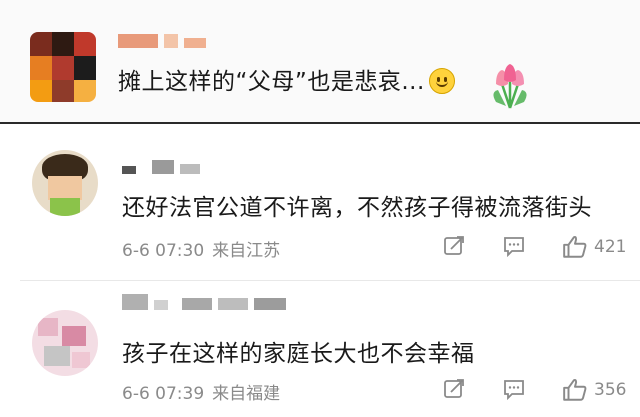 The width and height of the screenshot is (640, 417). What do you see at coordinates (357, 208) in the screenshot?
I see `comment-text: 还好法官公道不许离，不然孩子得被流落街头` at bounding box center [357, 208].